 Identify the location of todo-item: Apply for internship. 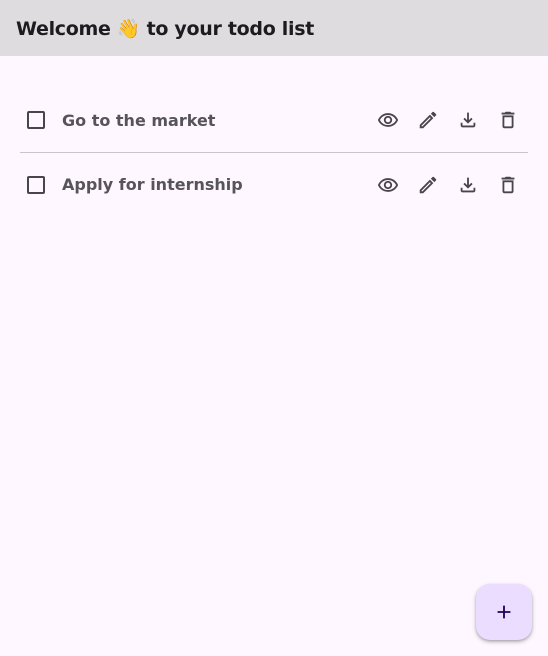
(274, 184).